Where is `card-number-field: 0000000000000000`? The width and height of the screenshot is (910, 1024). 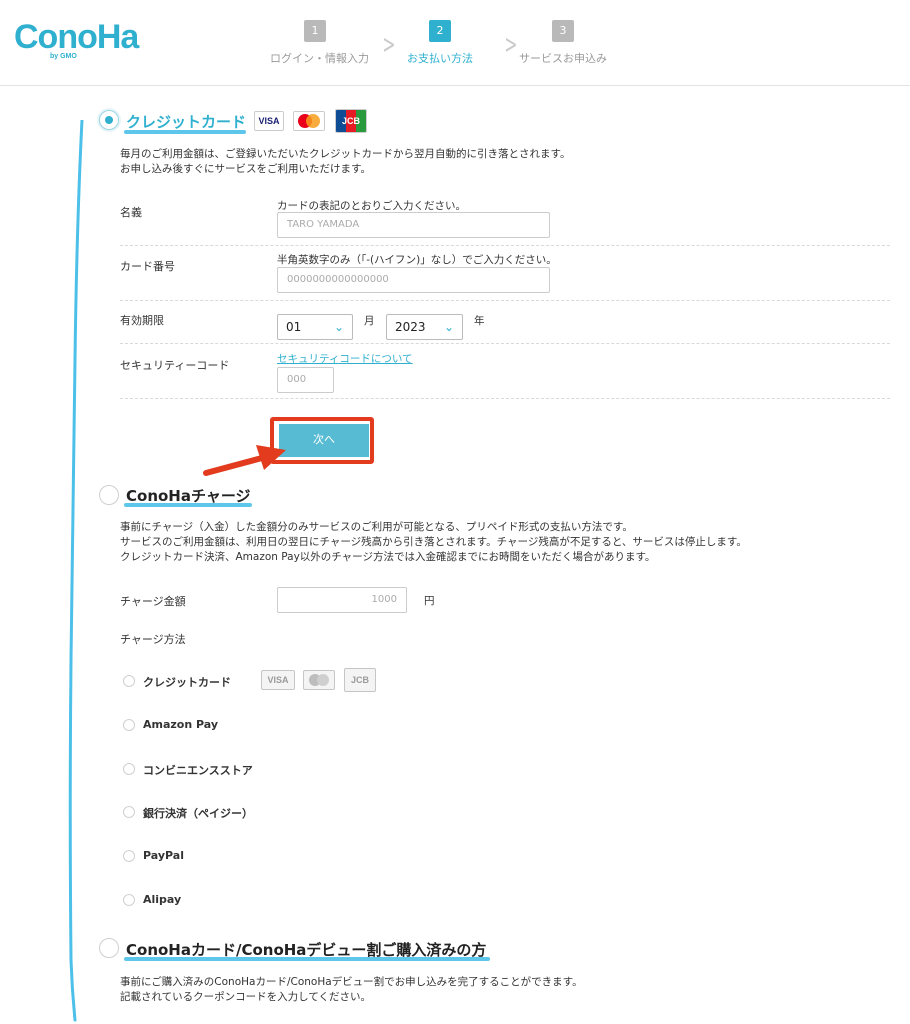
card-number-field: 0000000000000000 is located at coordinates (413, 280).